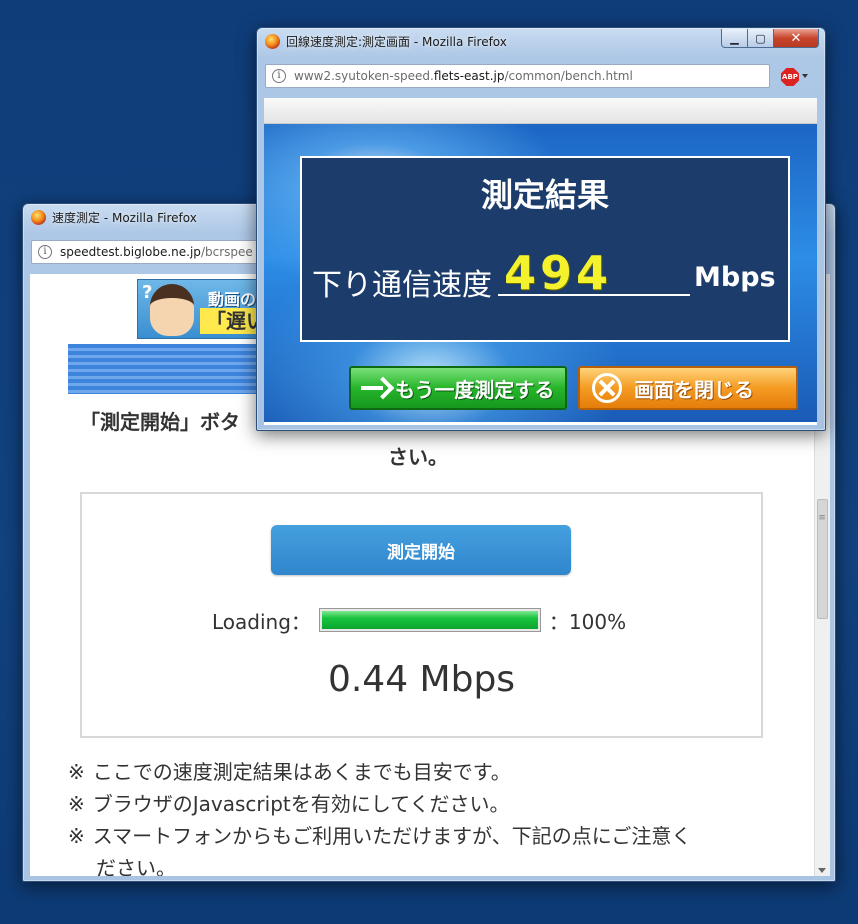 Image resolution: width=858 pixels, height=924 pixels. What do you see at coordinates (421, 550) in the screenshot?
I see `start-test-button: 測定開始` at bounding box center [421, 550].